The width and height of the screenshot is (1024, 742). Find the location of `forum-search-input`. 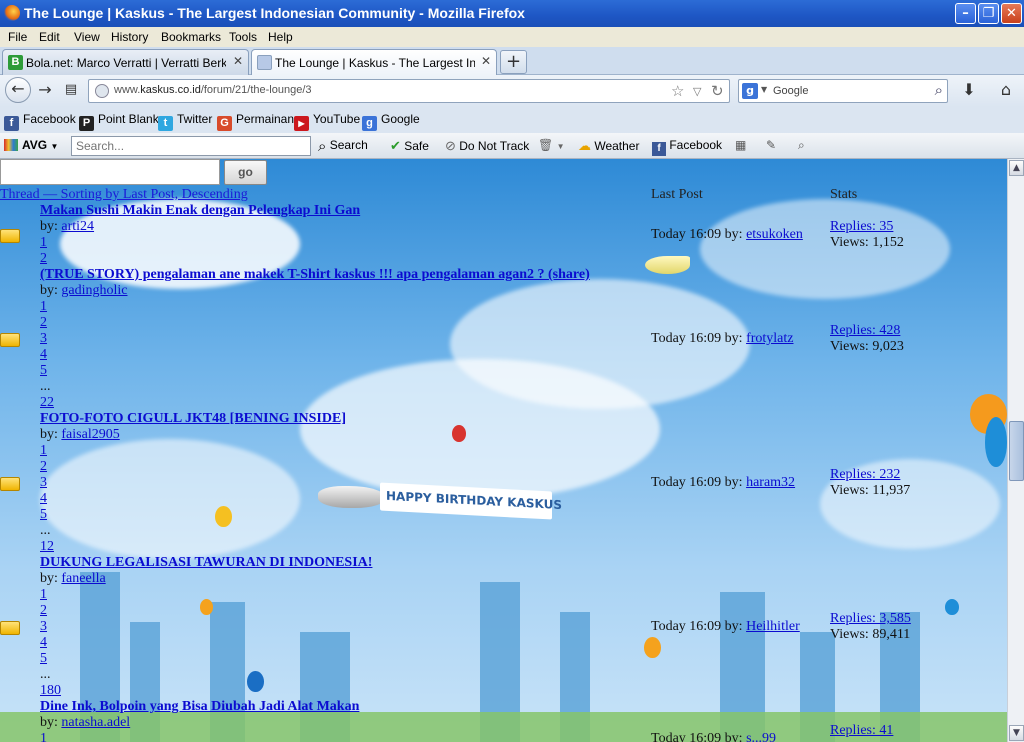

forum-search-input is located at coordinates (110, 172).